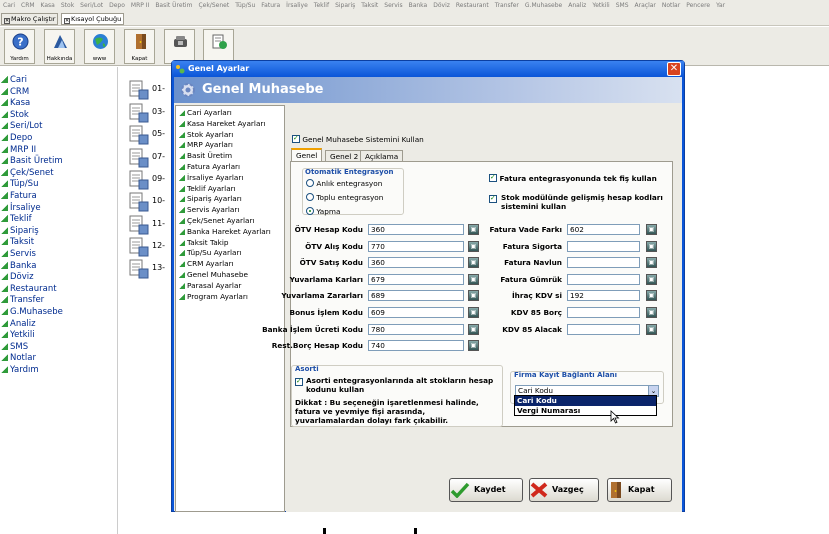 The image size is (829, 534). Describe the element at coordinates (17, 242) in the screenshot. I see `nav-item: Taksit` at that location.